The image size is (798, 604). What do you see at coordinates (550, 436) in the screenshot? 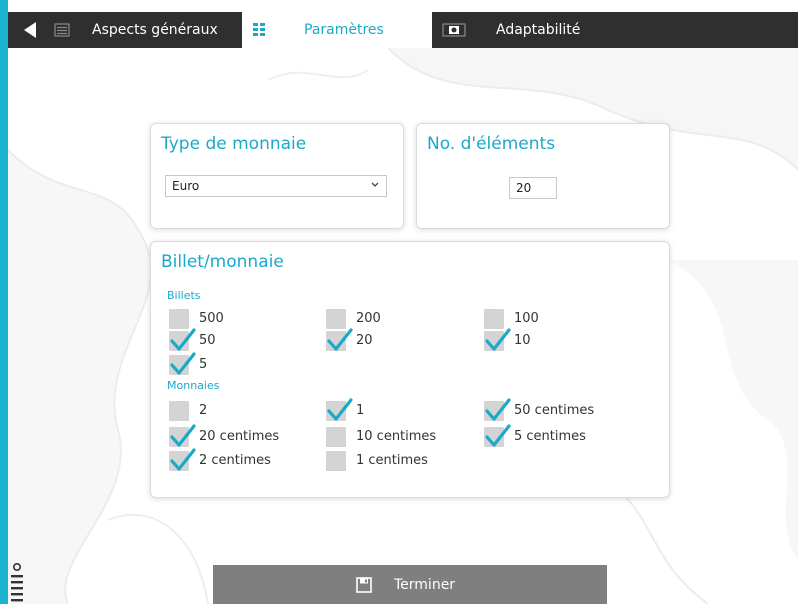
I see `checkbox-label: 5 centimes` at bounding box center [550, 436].